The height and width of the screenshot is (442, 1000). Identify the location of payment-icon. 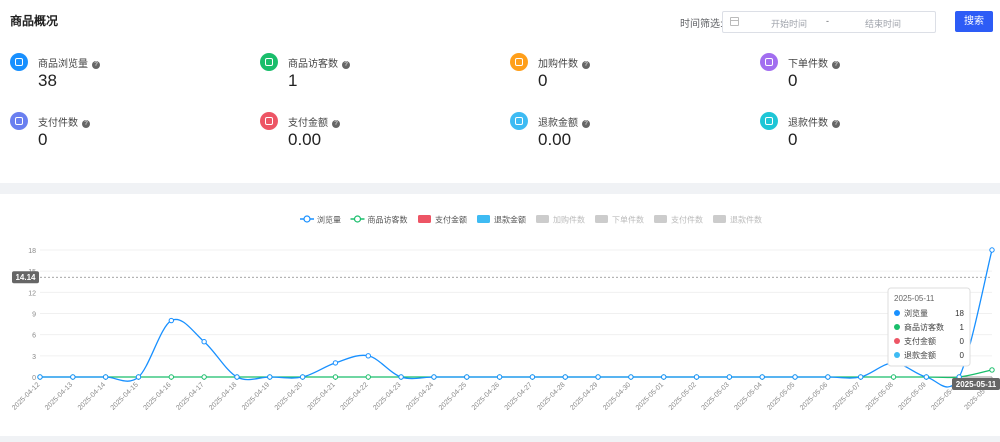
(19, 121).